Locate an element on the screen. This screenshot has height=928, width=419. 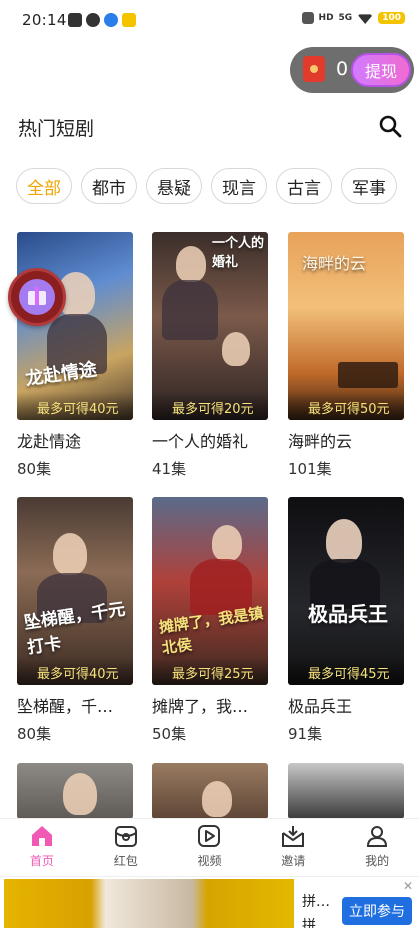
chip-modern-romance: 现言 is located at coordinates (239, 186).